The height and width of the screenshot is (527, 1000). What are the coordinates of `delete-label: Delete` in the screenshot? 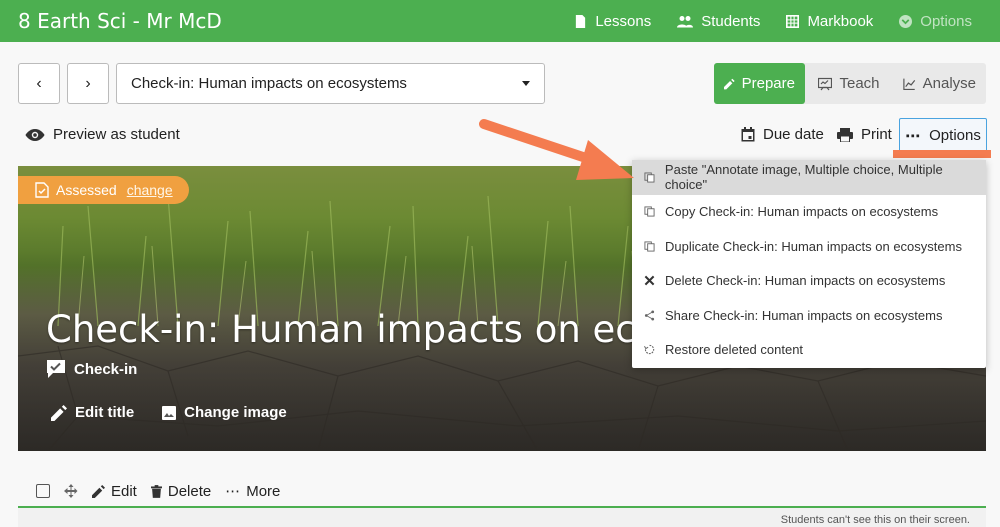 It's located at (189, 491).